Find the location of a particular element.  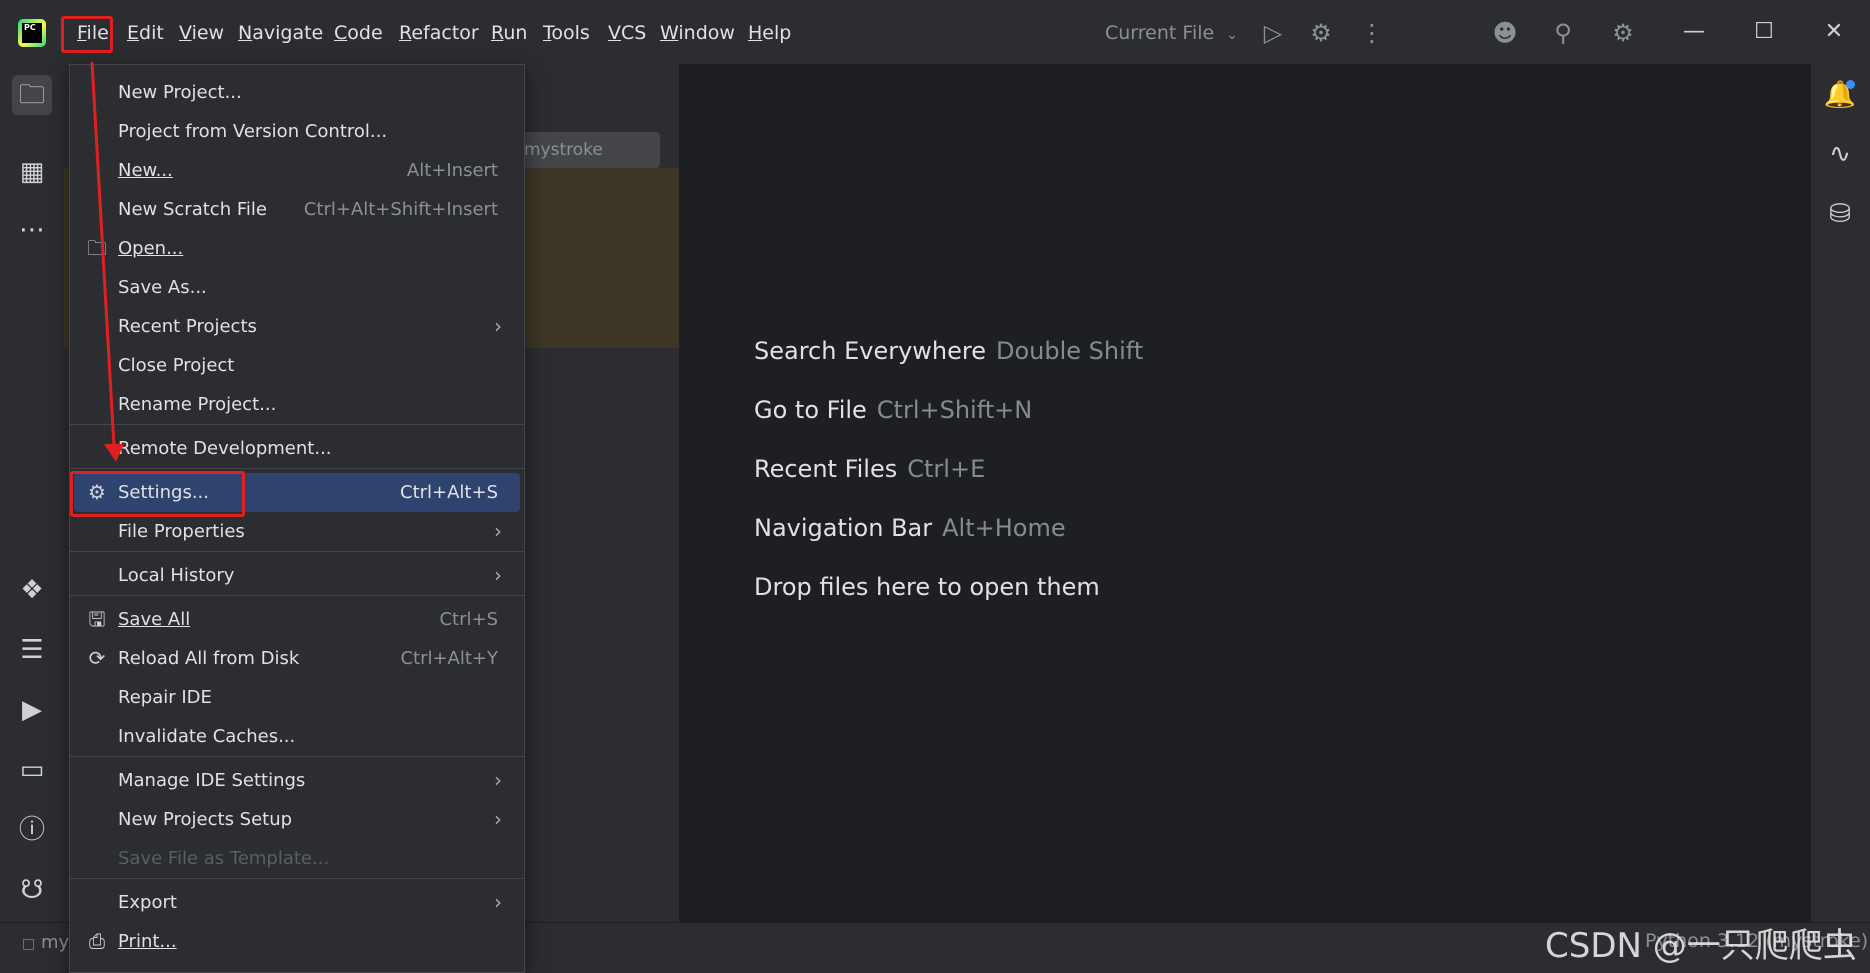

menu-refactor: Refactor is located at coordinates (439, 33).